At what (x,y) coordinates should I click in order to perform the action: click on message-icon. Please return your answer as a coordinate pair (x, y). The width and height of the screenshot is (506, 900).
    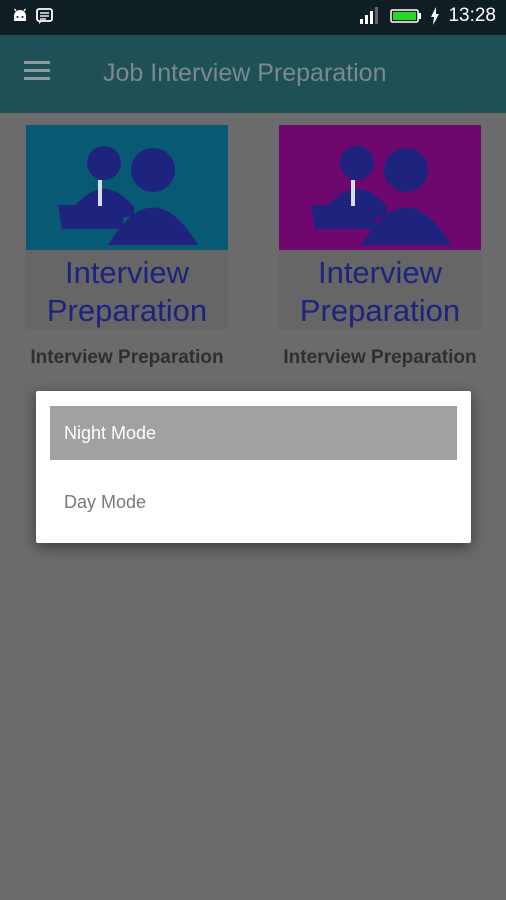
    Looking at the image, I should click on (44, 16).